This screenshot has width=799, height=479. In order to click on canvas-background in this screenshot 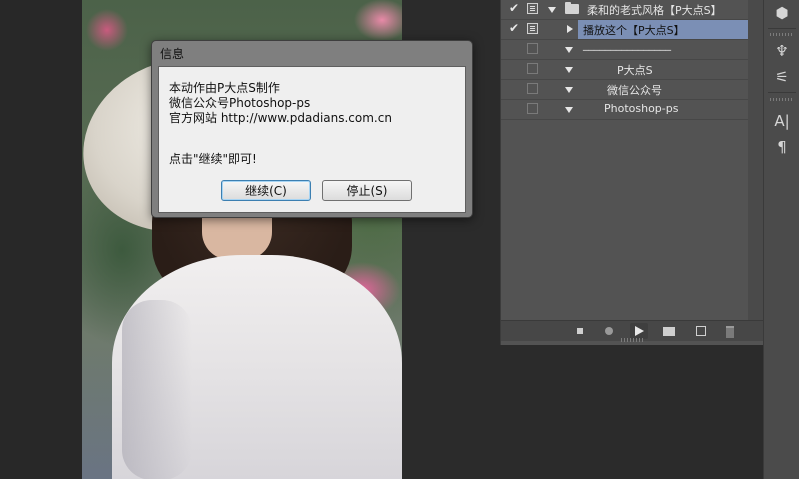, I will do `click(41, 239)`.